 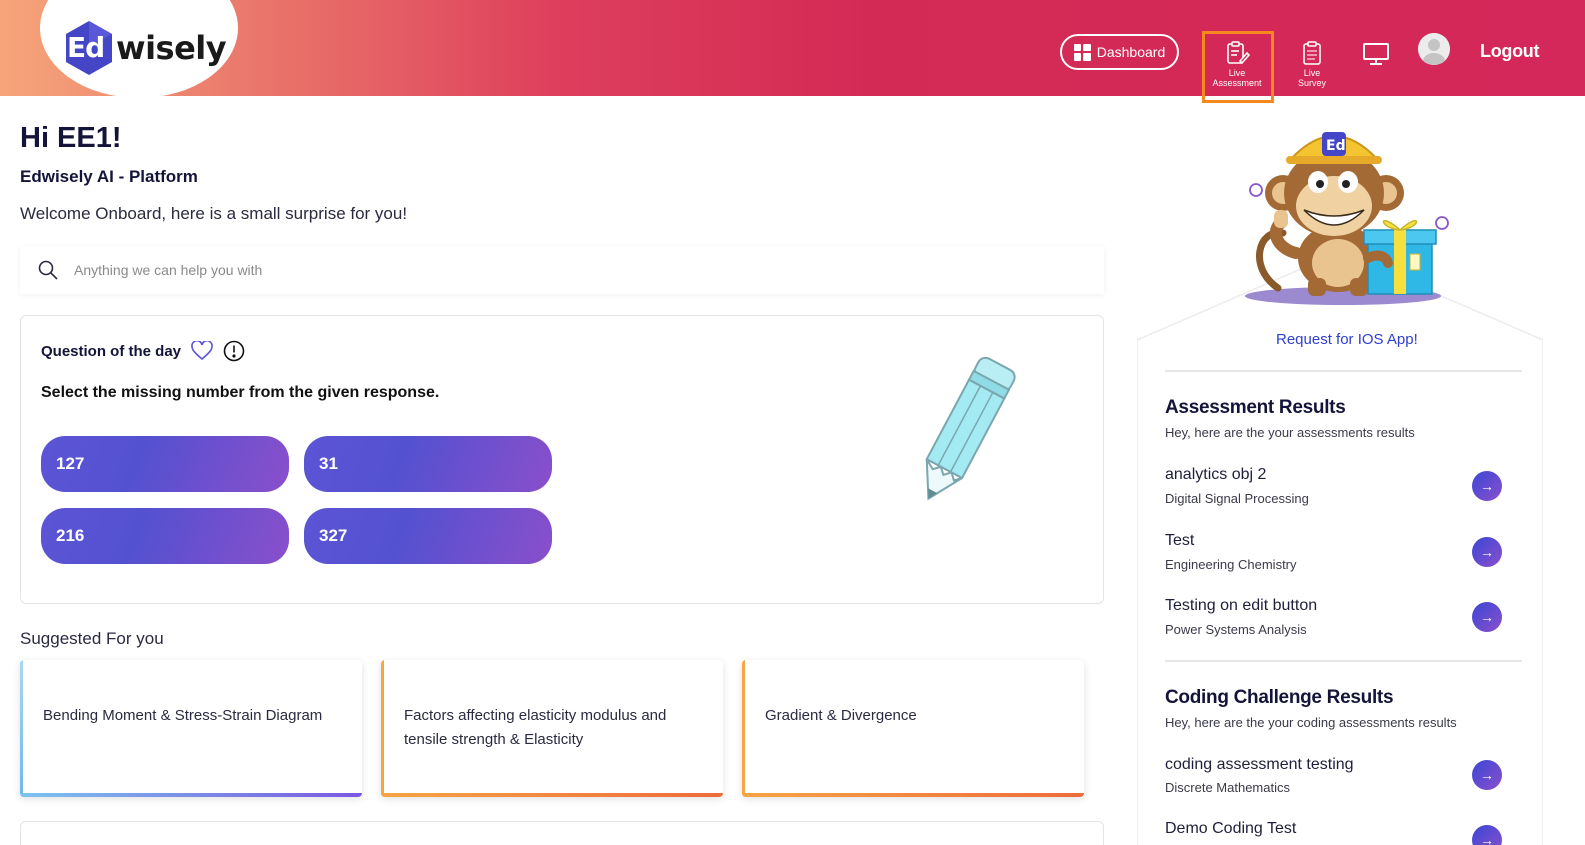 What do you see at coordinates (841, 715) in the screenshot?
I see `suggested-card-title: Gradient & Divergence` at bounding box center [841, 715].